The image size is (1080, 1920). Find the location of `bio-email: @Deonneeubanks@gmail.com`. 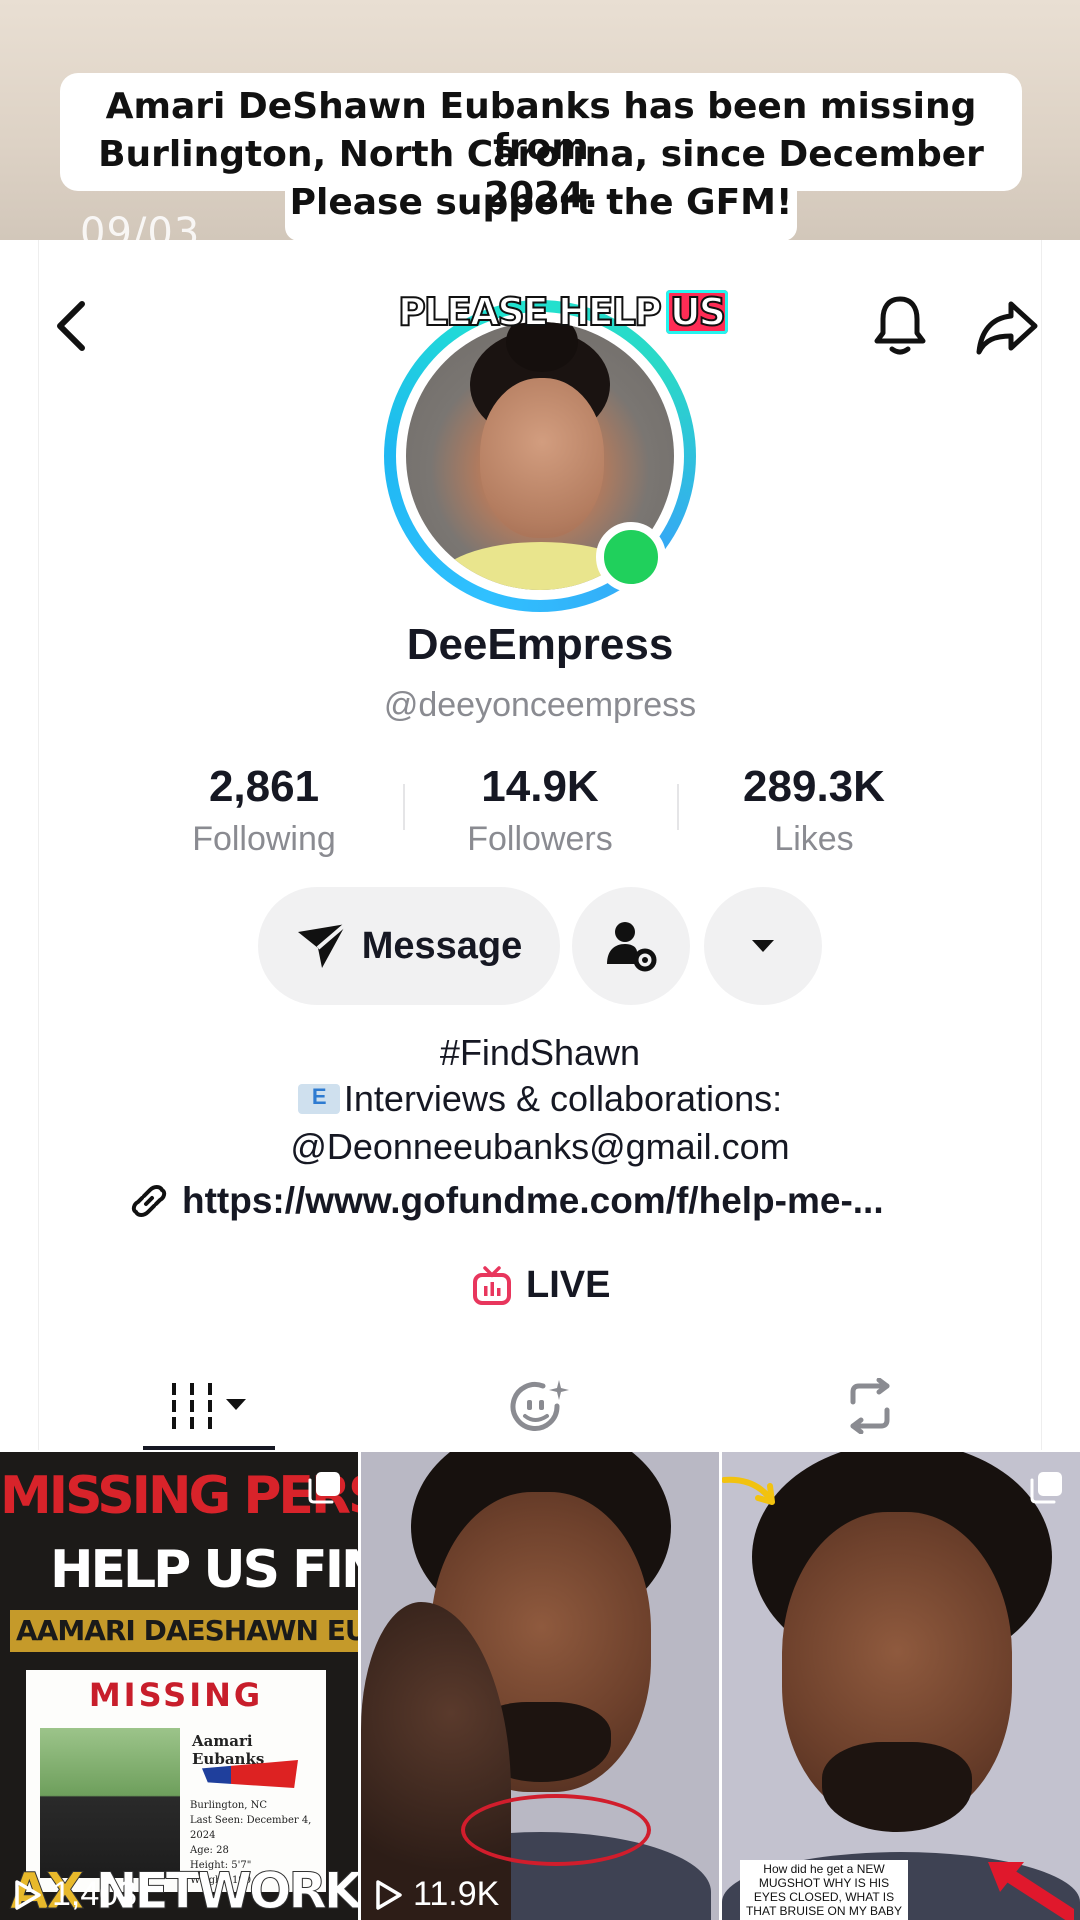

bio-email: @Deonneeubanks@gmail.com is located at coordinates (540, 1146).